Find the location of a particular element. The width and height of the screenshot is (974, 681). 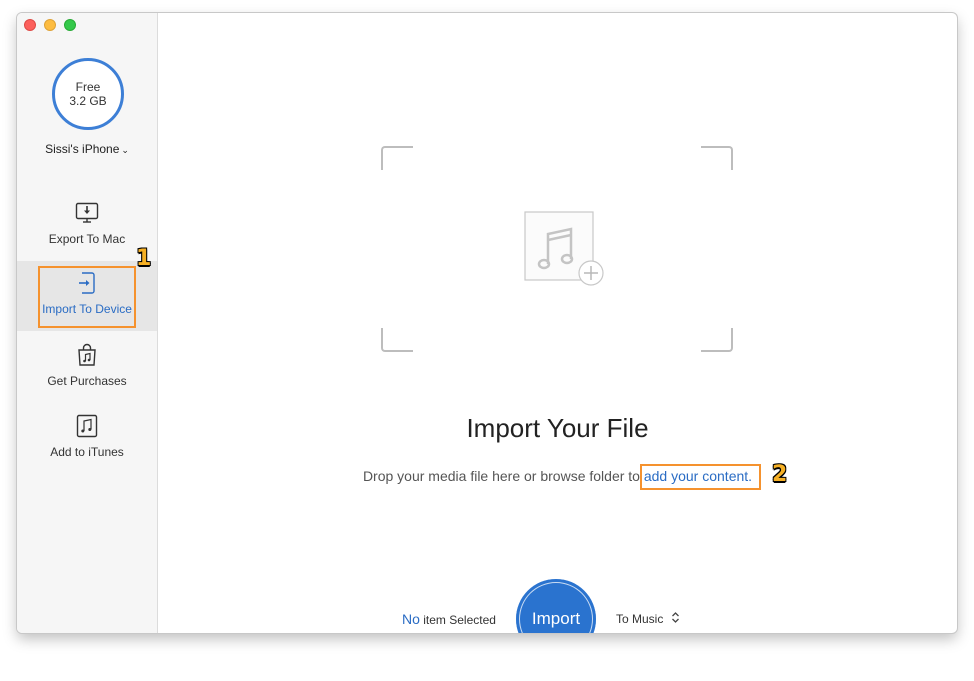

selected-suffix: item Selected is located at coordinates (457, 620).